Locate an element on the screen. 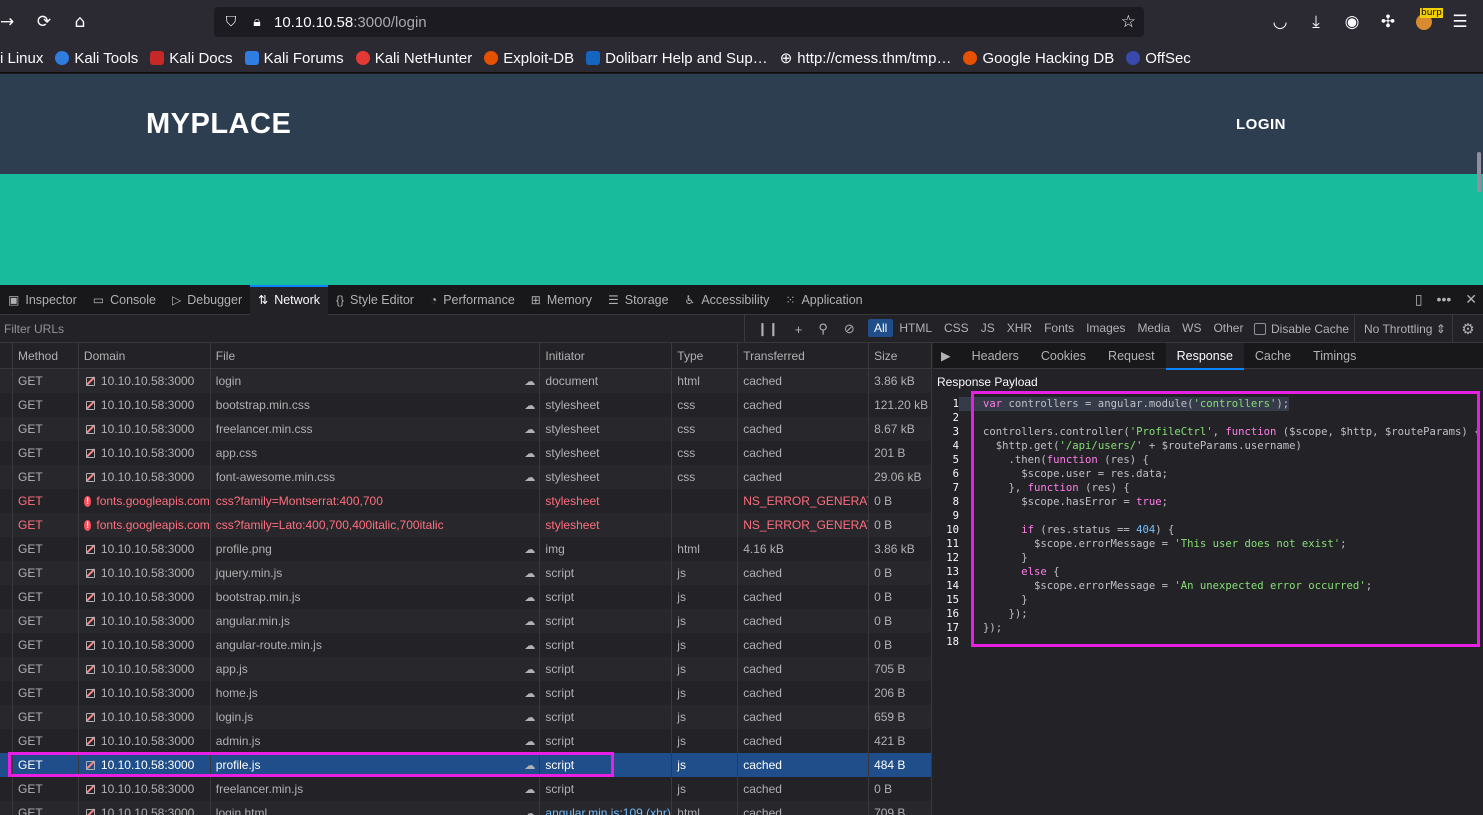 The width and height of the screenshot is (1483, 815). bookmark-item: Kali Tools is located at coordinates (96, 58).